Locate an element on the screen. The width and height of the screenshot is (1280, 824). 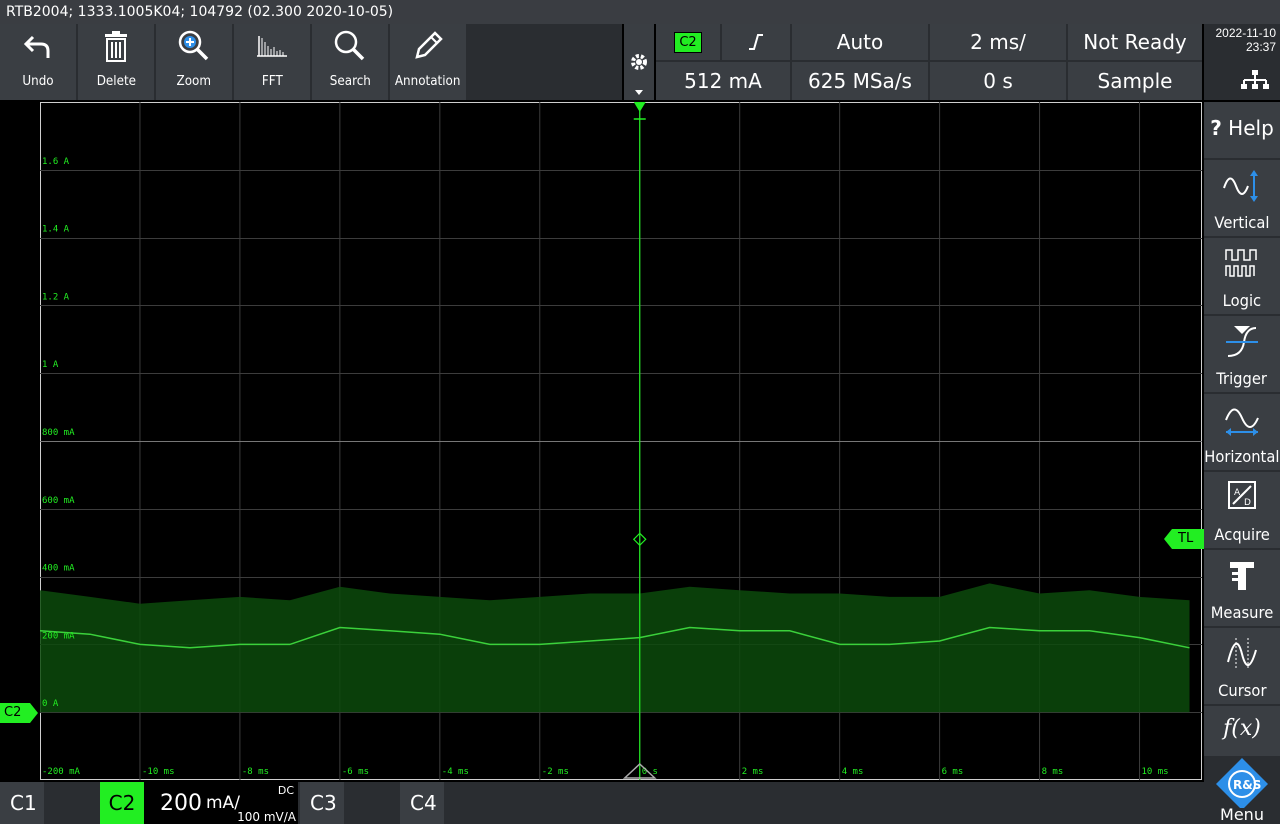
channel-c1-label: C1 is located at coordinates (23, 803).